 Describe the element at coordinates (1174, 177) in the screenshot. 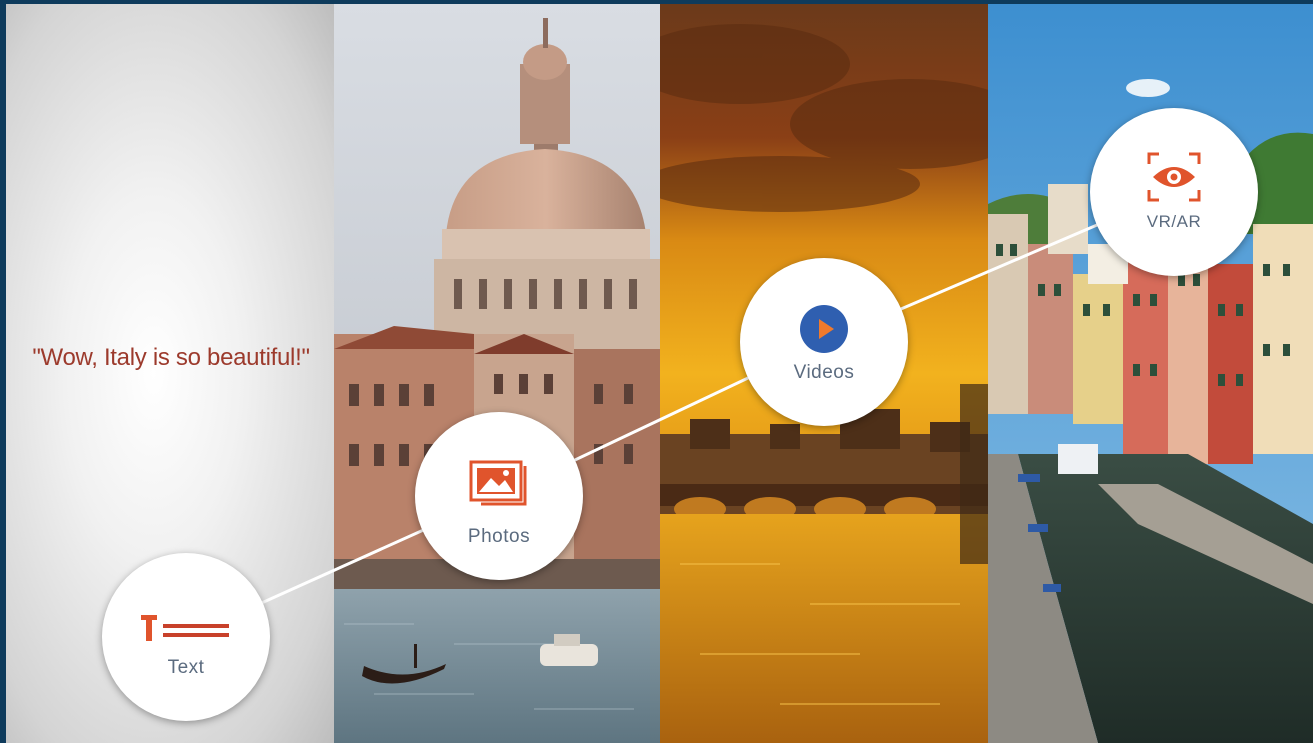

I see `eye-scan-icon` at that location.